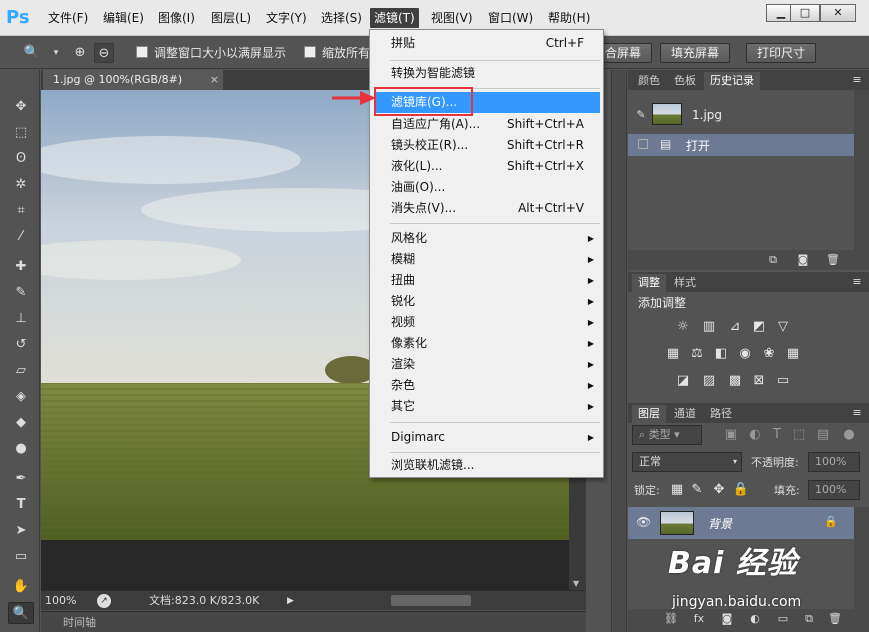  I want to click on menu-item-lens-correction: 镜头校正(R)... Shift+Ctrl+R, so click(487, 145).